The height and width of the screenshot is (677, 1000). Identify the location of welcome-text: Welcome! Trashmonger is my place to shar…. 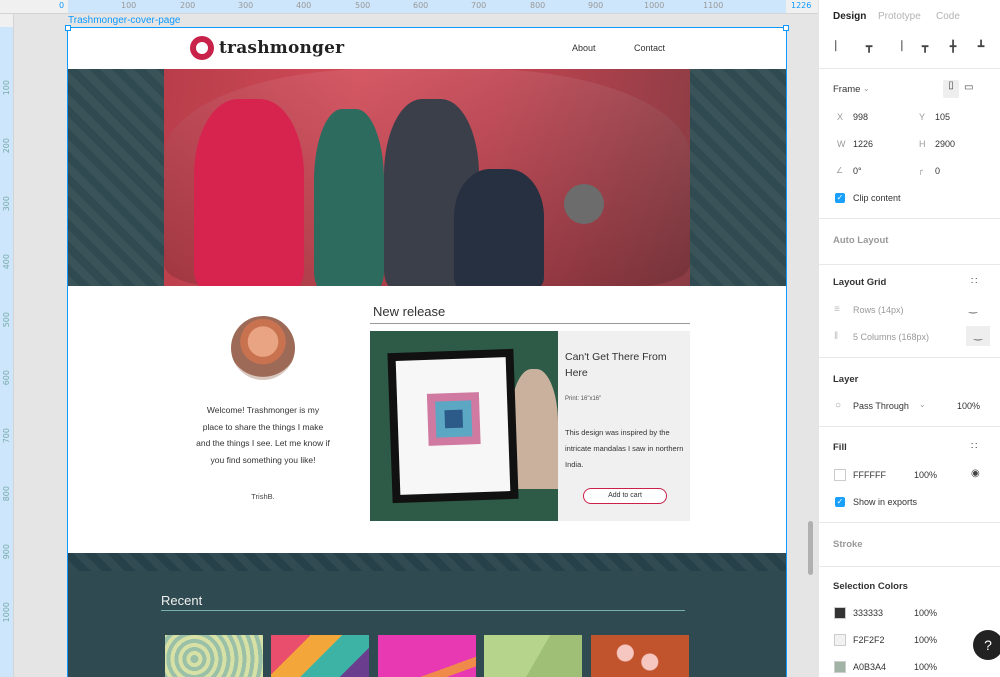
(263, 435).